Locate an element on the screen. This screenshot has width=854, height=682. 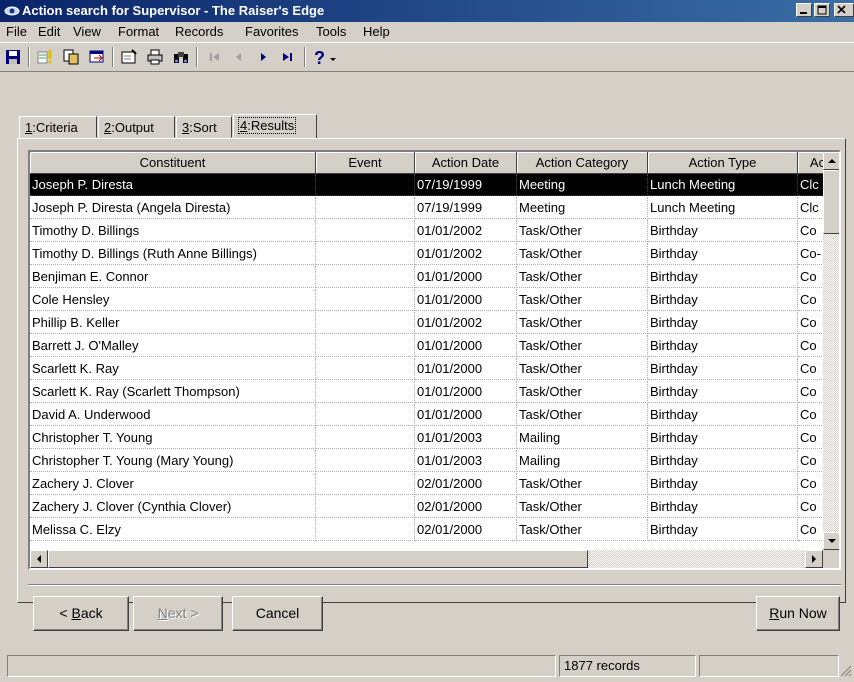
cancel-button: Cancel is located at coordinates (277, 613).